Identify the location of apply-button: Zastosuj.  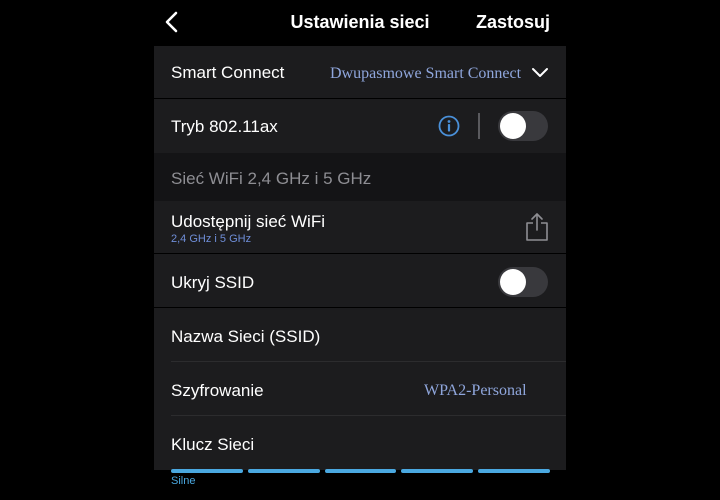
(513, 22).